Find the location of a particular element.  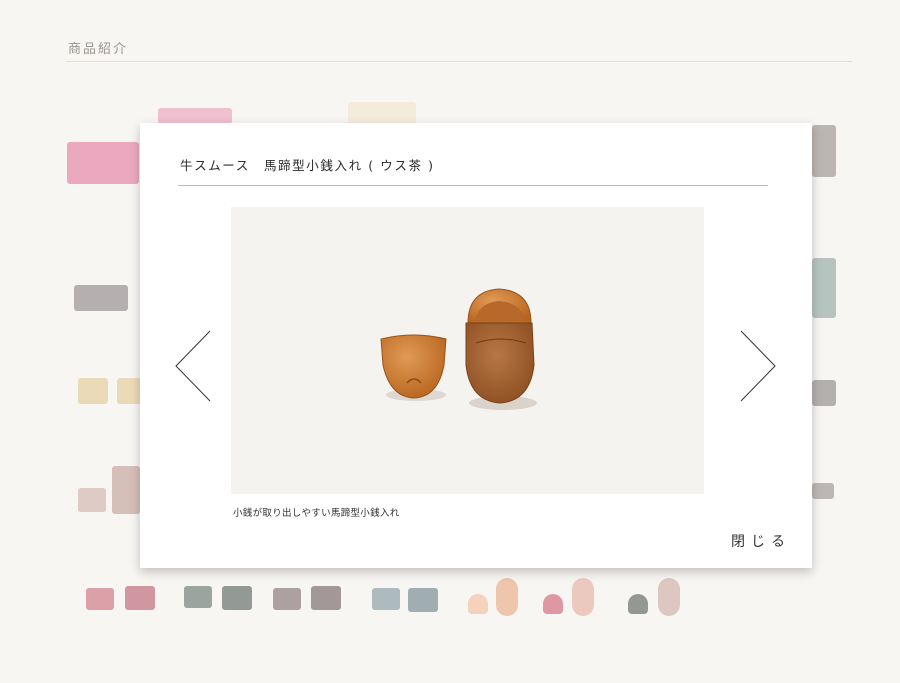

photo-caption: 小銭が取り出しやすい馬蹄型小銭入れ is located at coordinates (316, 513).